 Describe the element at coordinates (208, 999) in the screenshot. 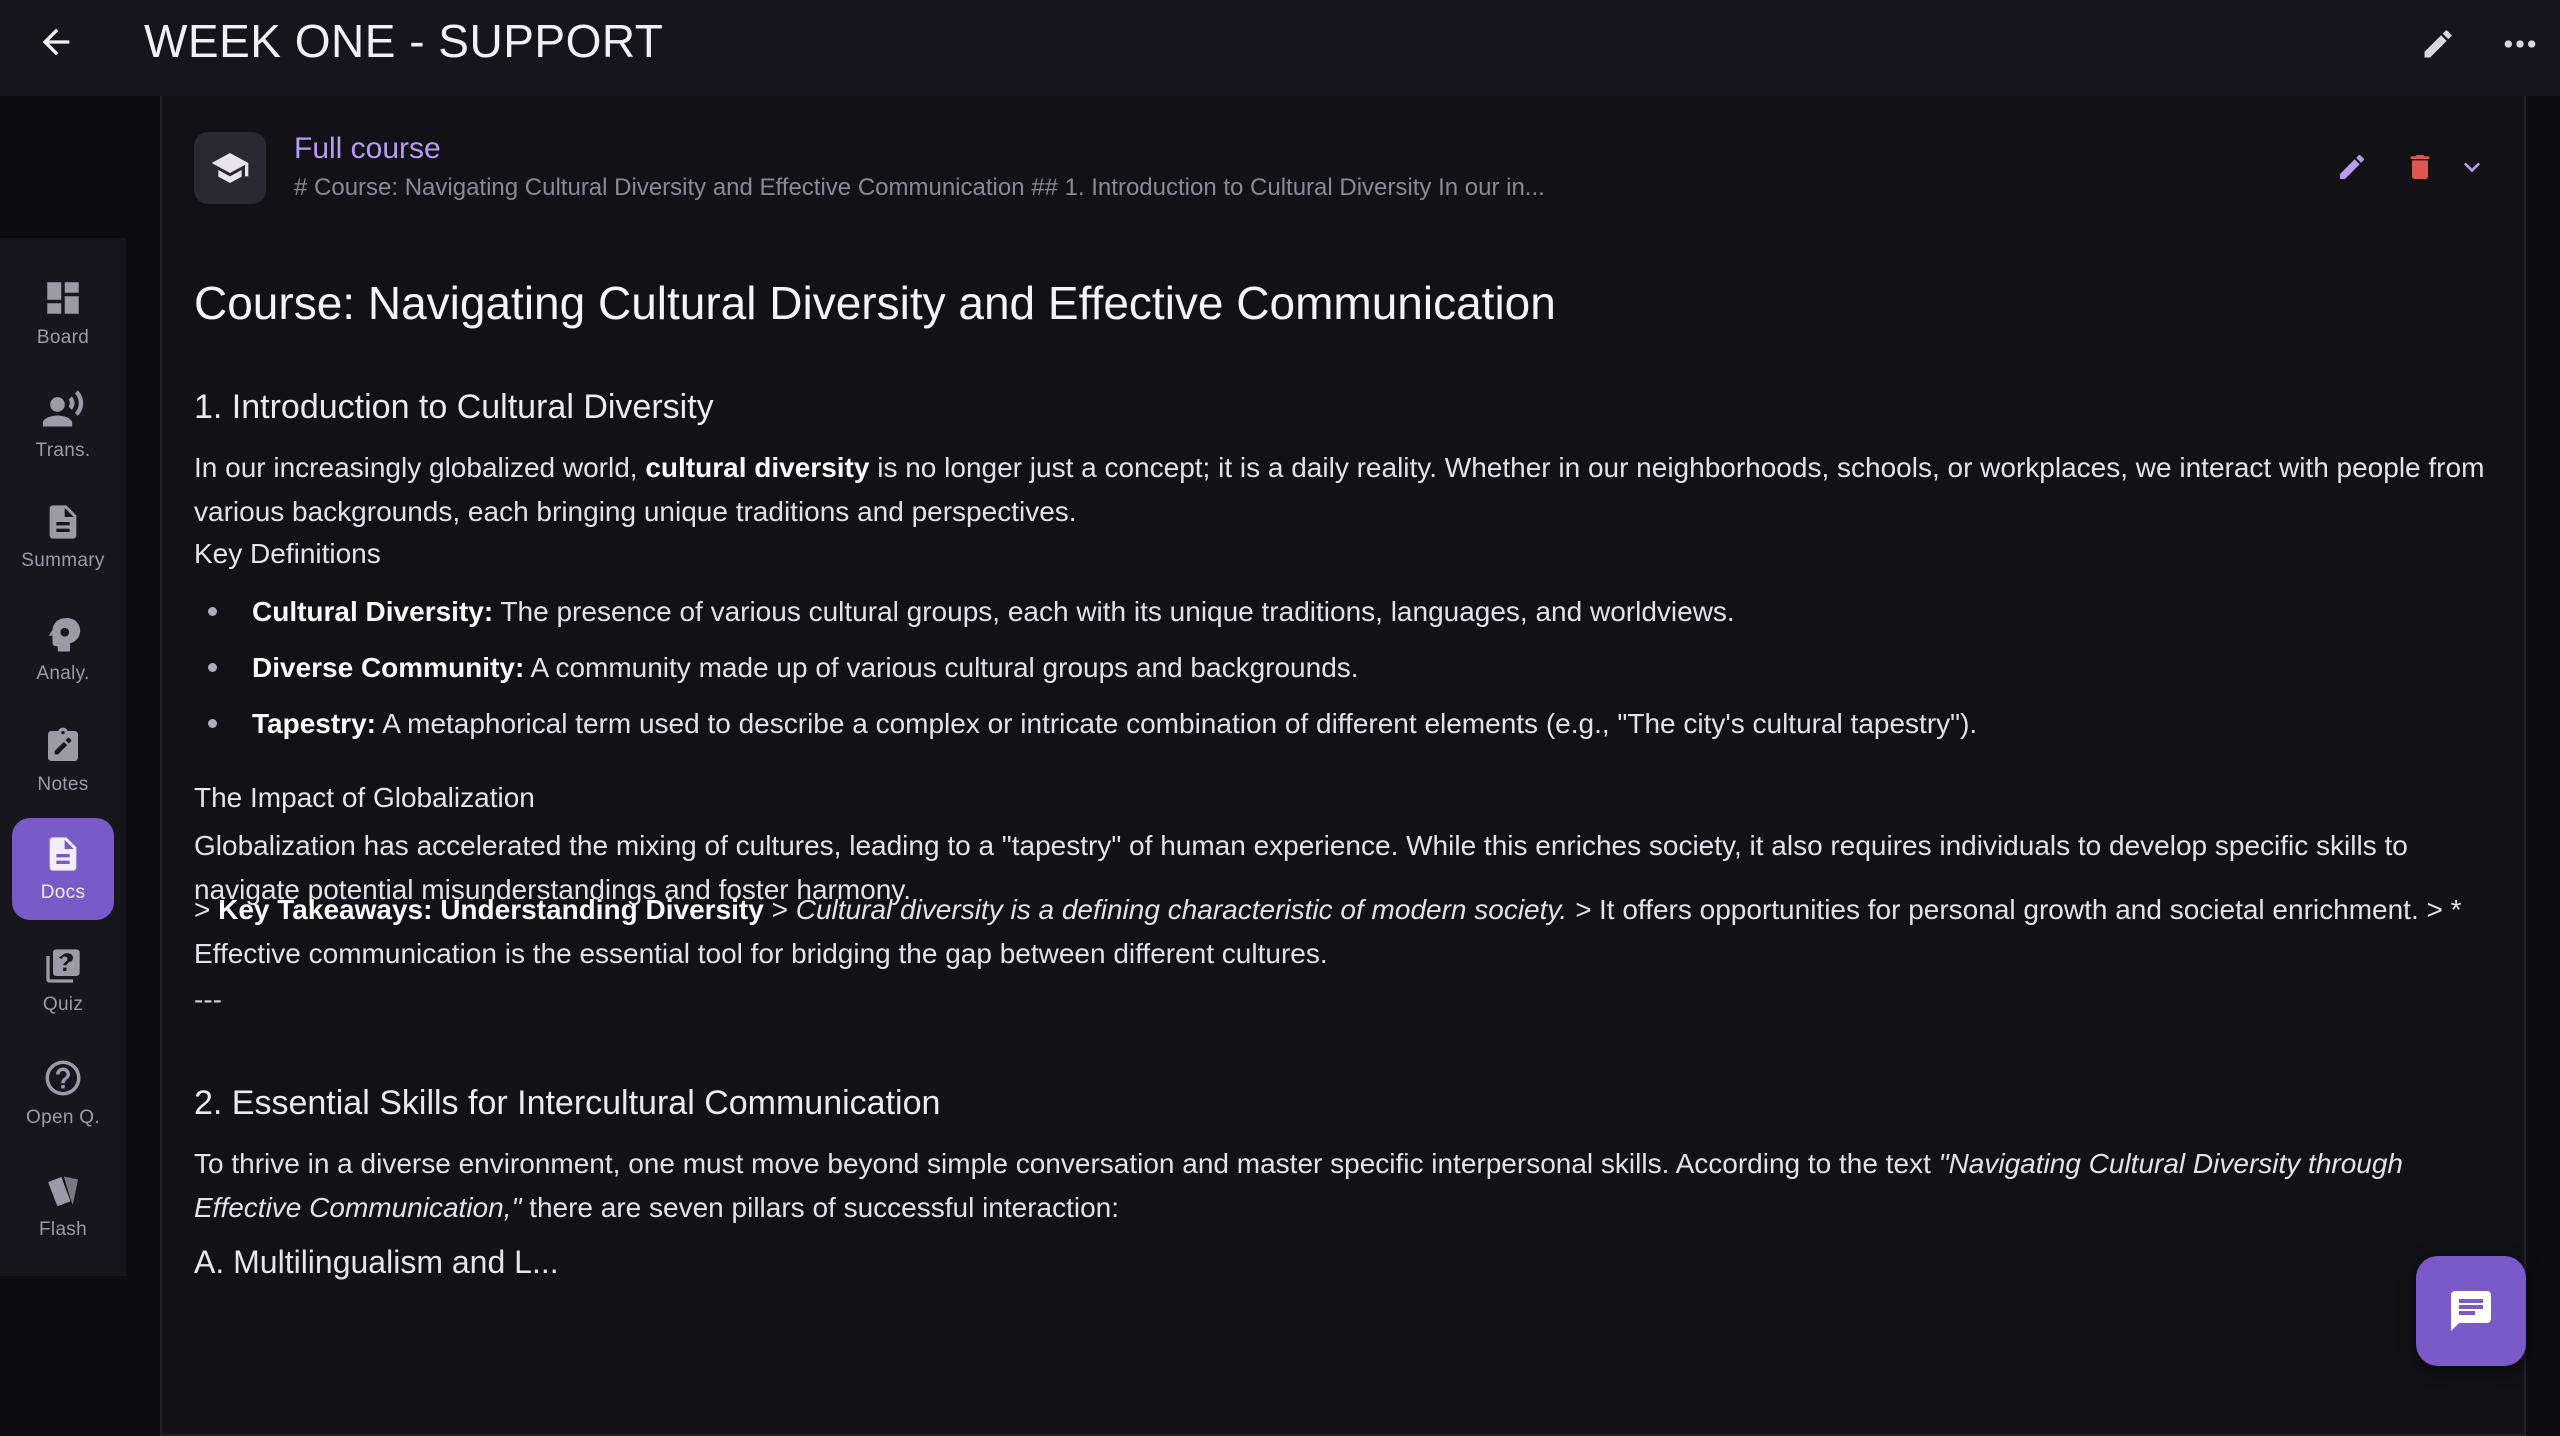

I see `horizontal-rule: ---` at that location.